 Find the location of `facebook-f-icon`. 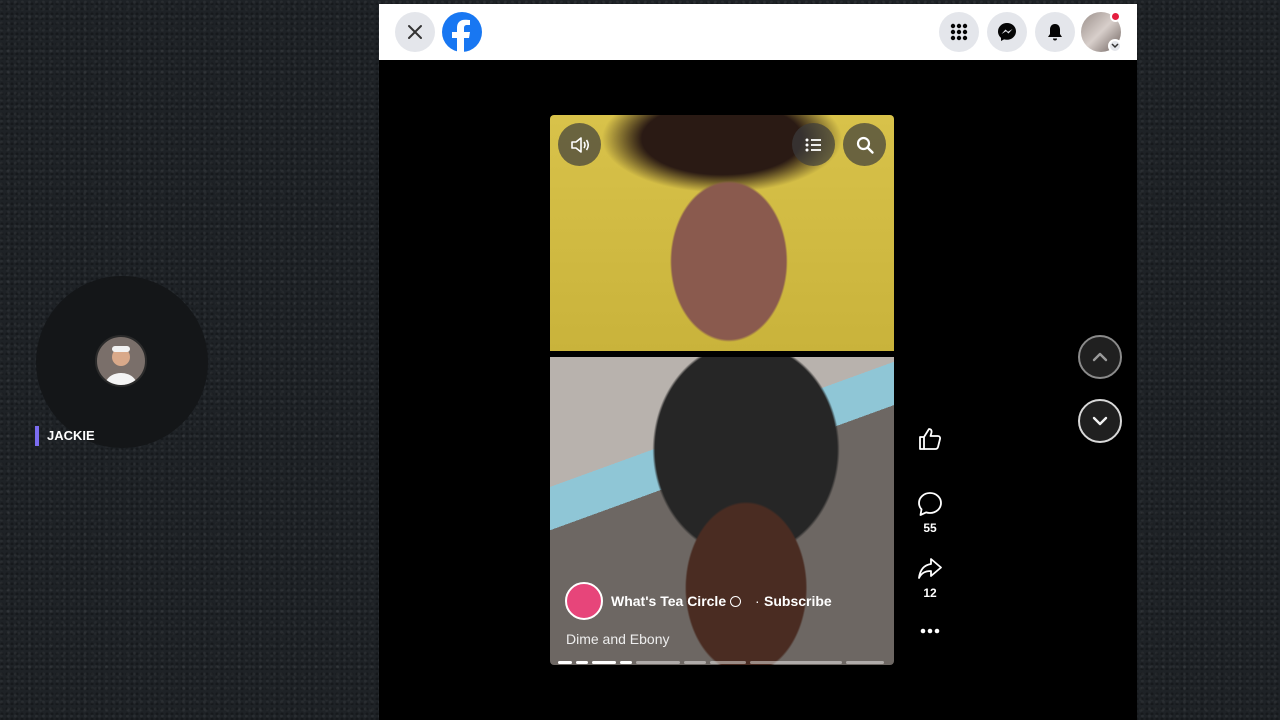

facebook-f-icon is located at coordinates (461, 35).